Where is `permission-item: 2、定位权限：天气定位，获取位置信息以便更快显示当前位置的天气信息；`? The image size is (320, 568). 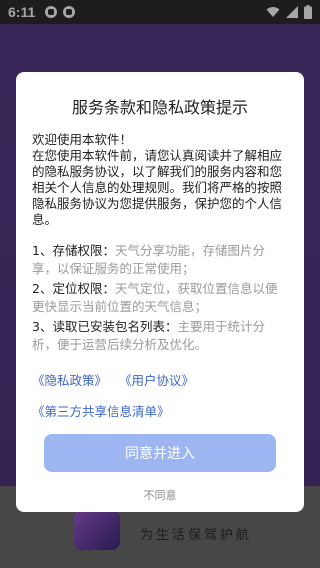
permission-item: 2、定位权限：天气定位，获取位置信息以便更快显示当前位置的天气信息； is located at coordinates (160, 298).